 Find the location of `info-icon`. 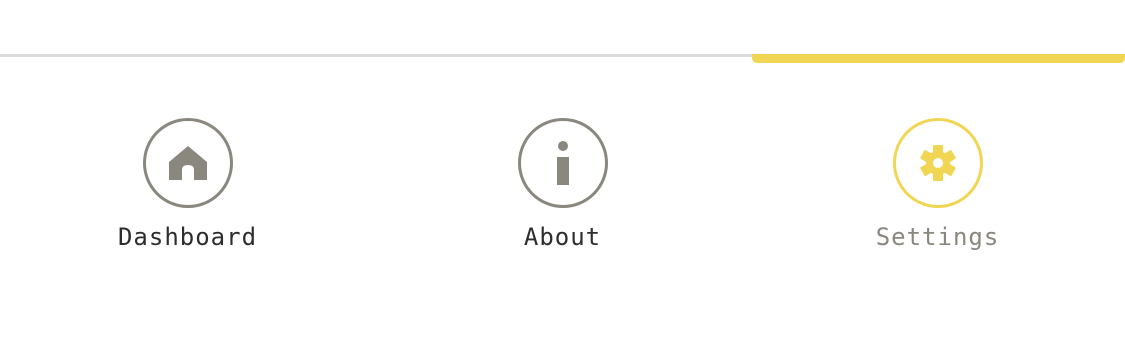

info-icon is located at coordinates (562, 163).